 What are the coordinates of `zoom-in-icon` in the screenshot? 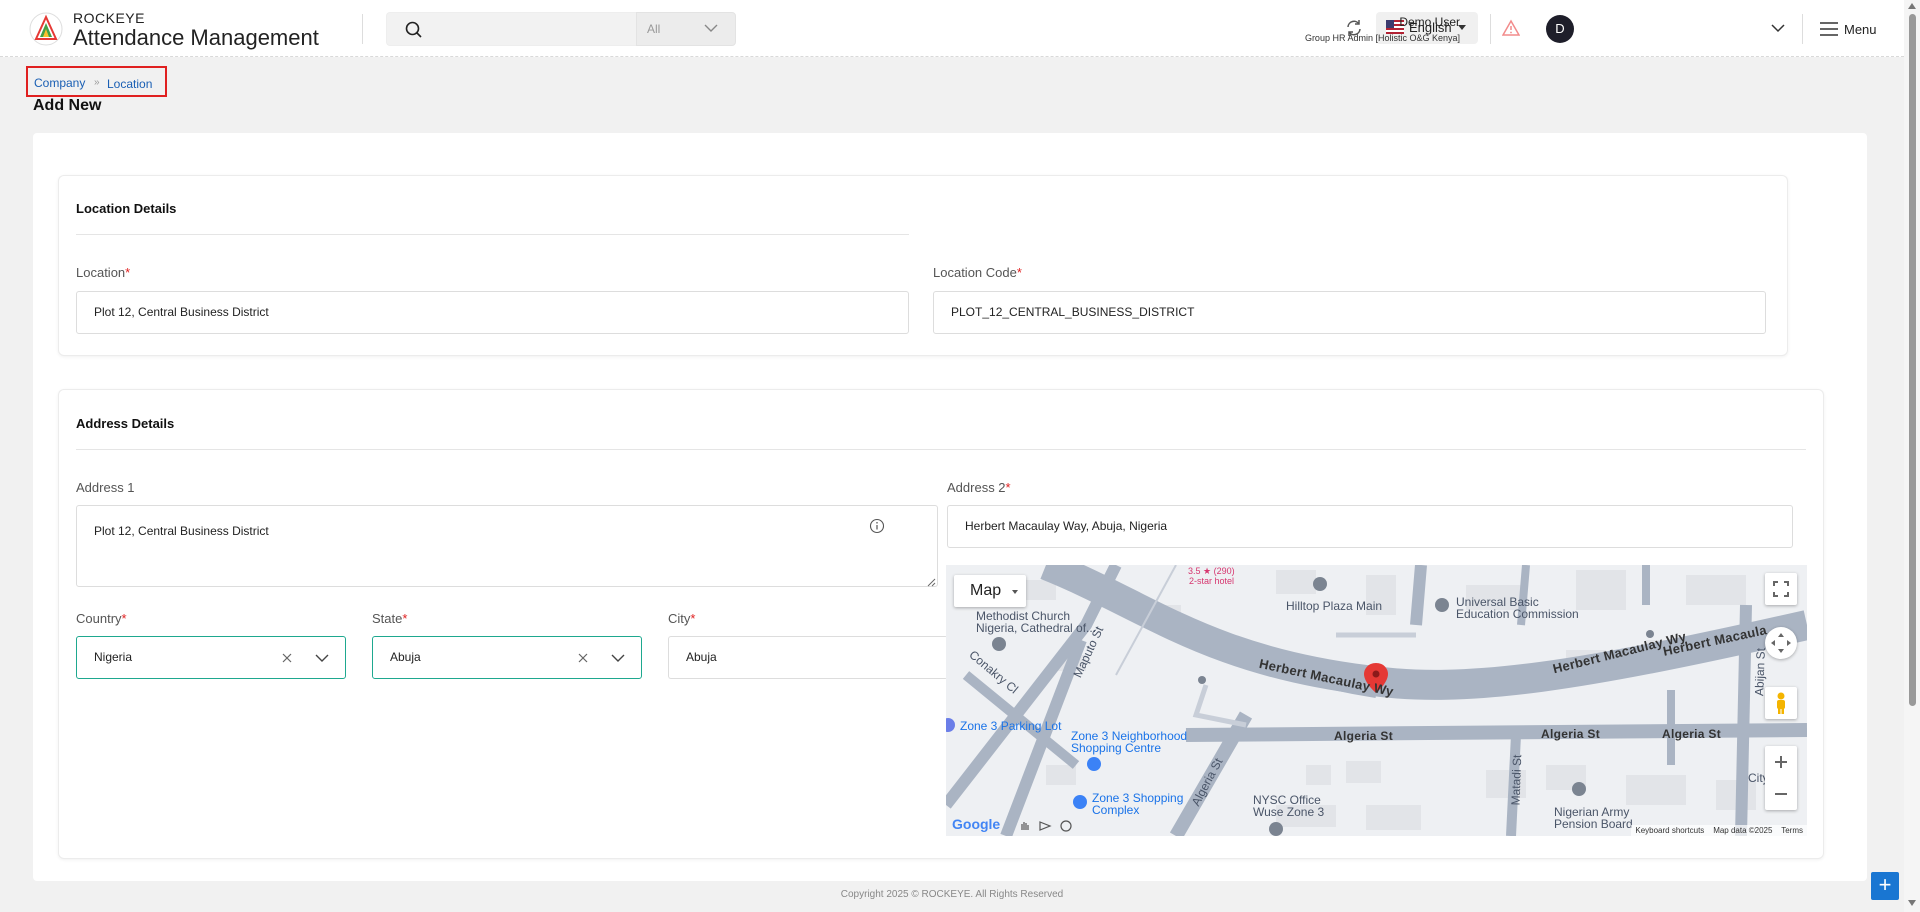 It's located at (1781, 762).